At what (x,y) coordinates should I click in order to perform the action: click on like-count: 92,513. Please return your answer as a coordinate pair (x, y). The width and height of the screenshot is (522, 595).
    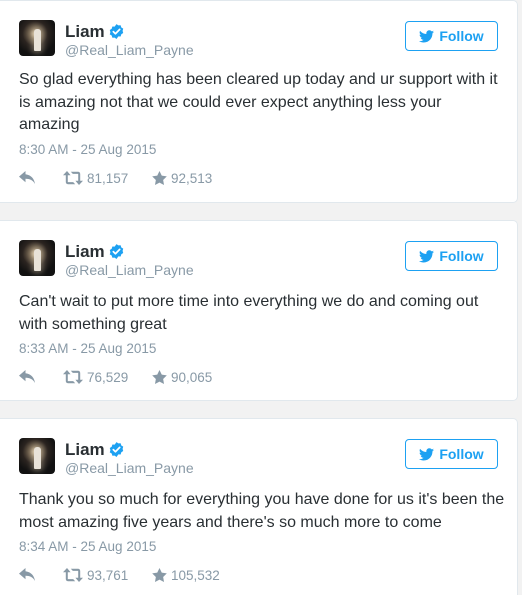
    Looking at the image, I should click on (192, 178).